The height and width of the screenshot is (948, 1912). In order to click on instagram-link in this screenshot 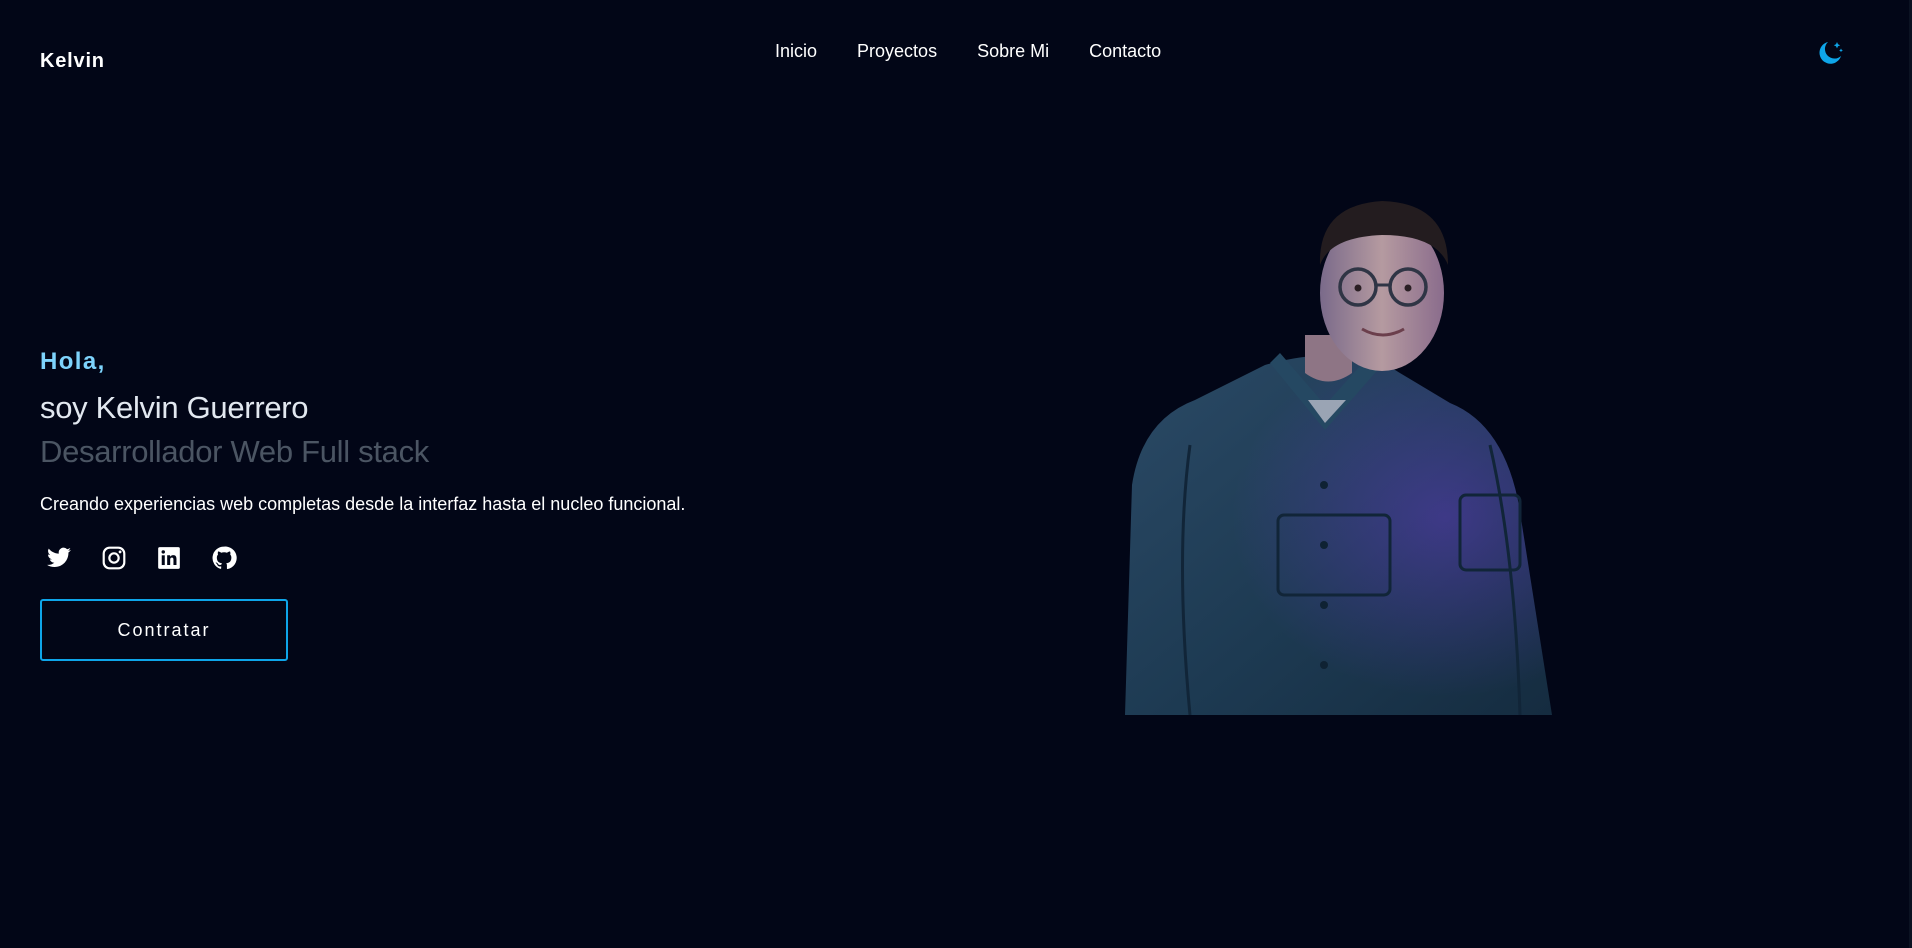, I will do `click(114, 558)`.